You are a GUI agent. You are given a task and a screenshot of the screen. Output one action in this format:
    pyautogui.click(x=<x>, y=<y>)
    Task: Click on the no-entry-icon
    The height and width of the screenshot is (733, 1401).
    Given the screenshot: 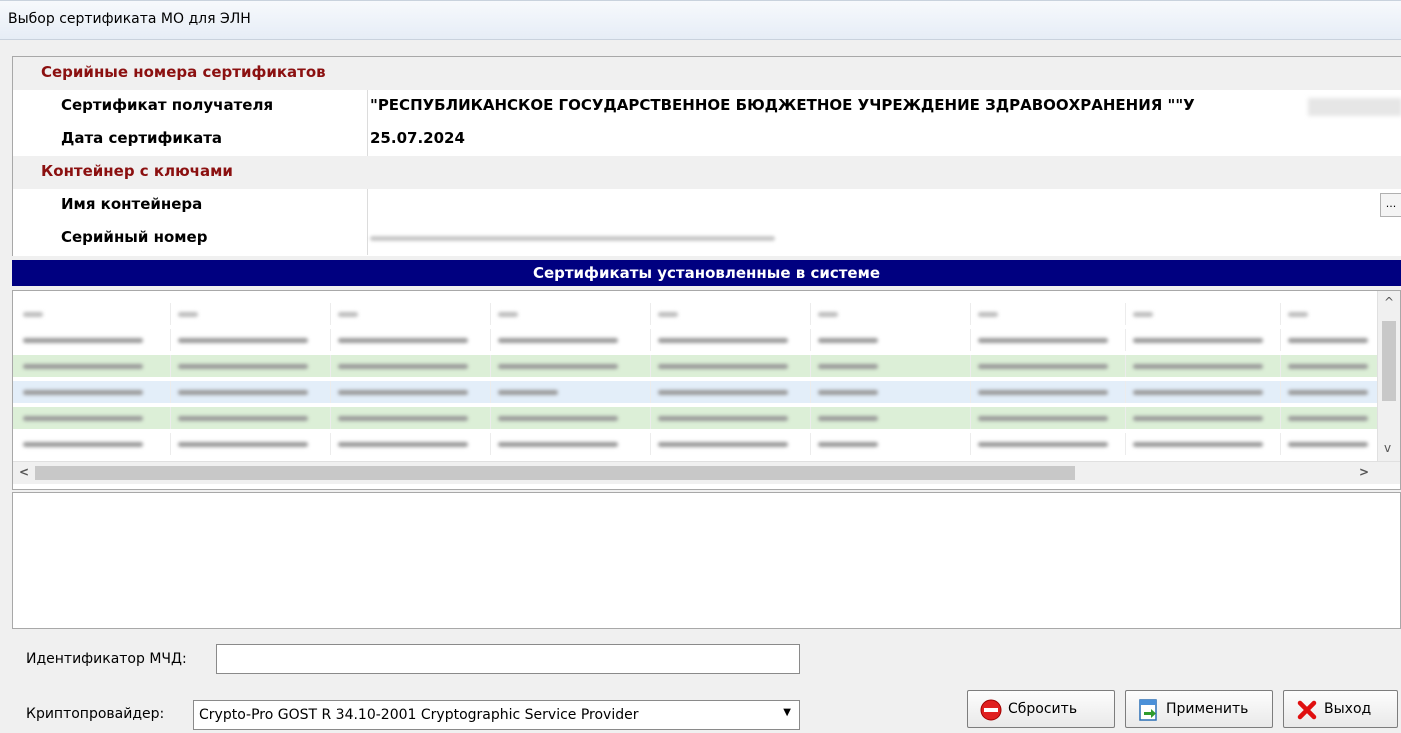 What is the action you would take?
    pyautogui.click(x=991, y=710)
    